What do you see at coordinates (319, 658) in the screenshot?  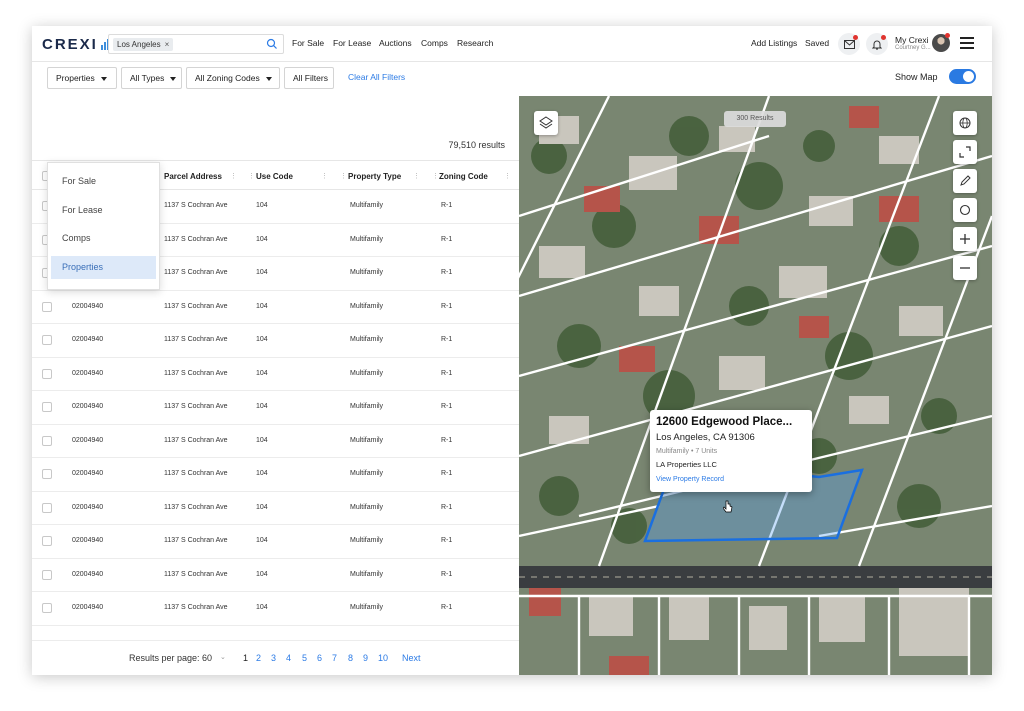 I see `page-link-6: 6` at bounding box center [319, 658].